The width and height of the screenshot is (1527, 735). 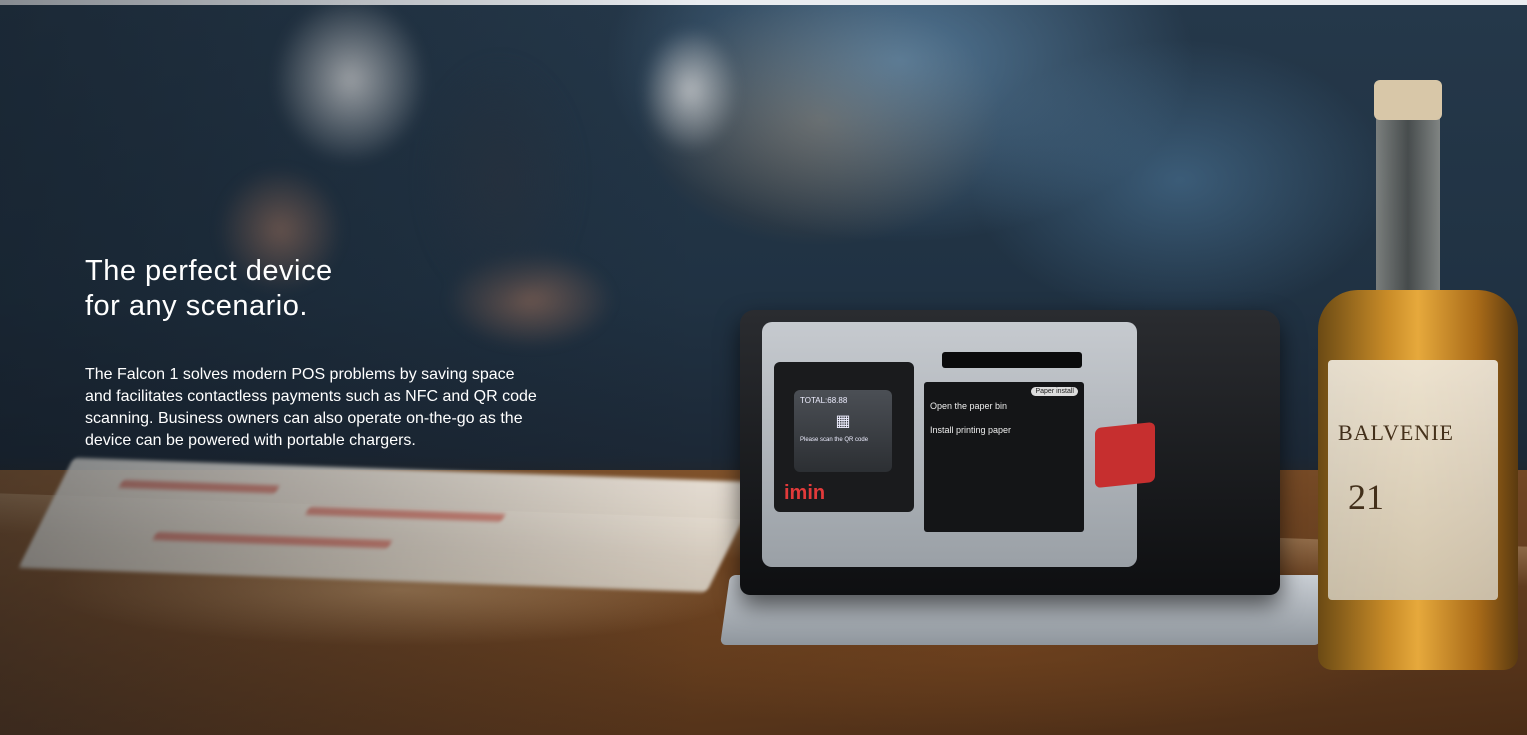 What do you see at coordinates (295, 289) in the screenshot?
I see `hero-title: The perfect device for any scenario.` at bounding box center [295, 289].